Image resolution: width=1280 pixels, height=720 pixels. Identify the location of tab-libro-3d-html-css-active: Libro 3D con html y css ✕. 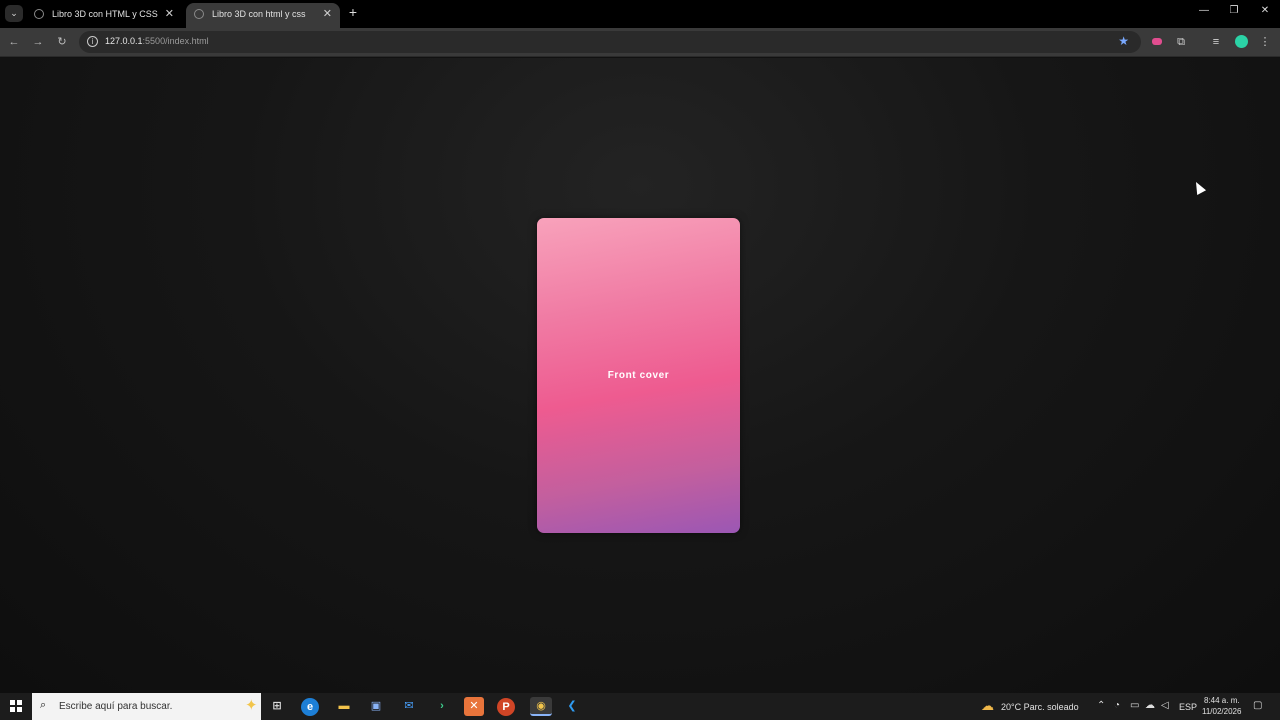
(263, 15).